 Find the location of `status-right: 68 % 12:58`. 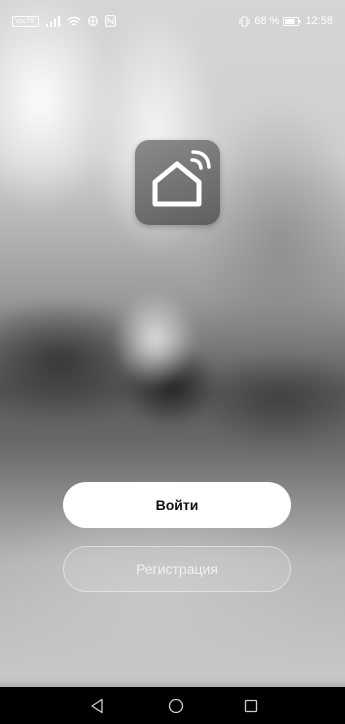

status-right: 68 % 12:58 is located at coordinates (286, 21).